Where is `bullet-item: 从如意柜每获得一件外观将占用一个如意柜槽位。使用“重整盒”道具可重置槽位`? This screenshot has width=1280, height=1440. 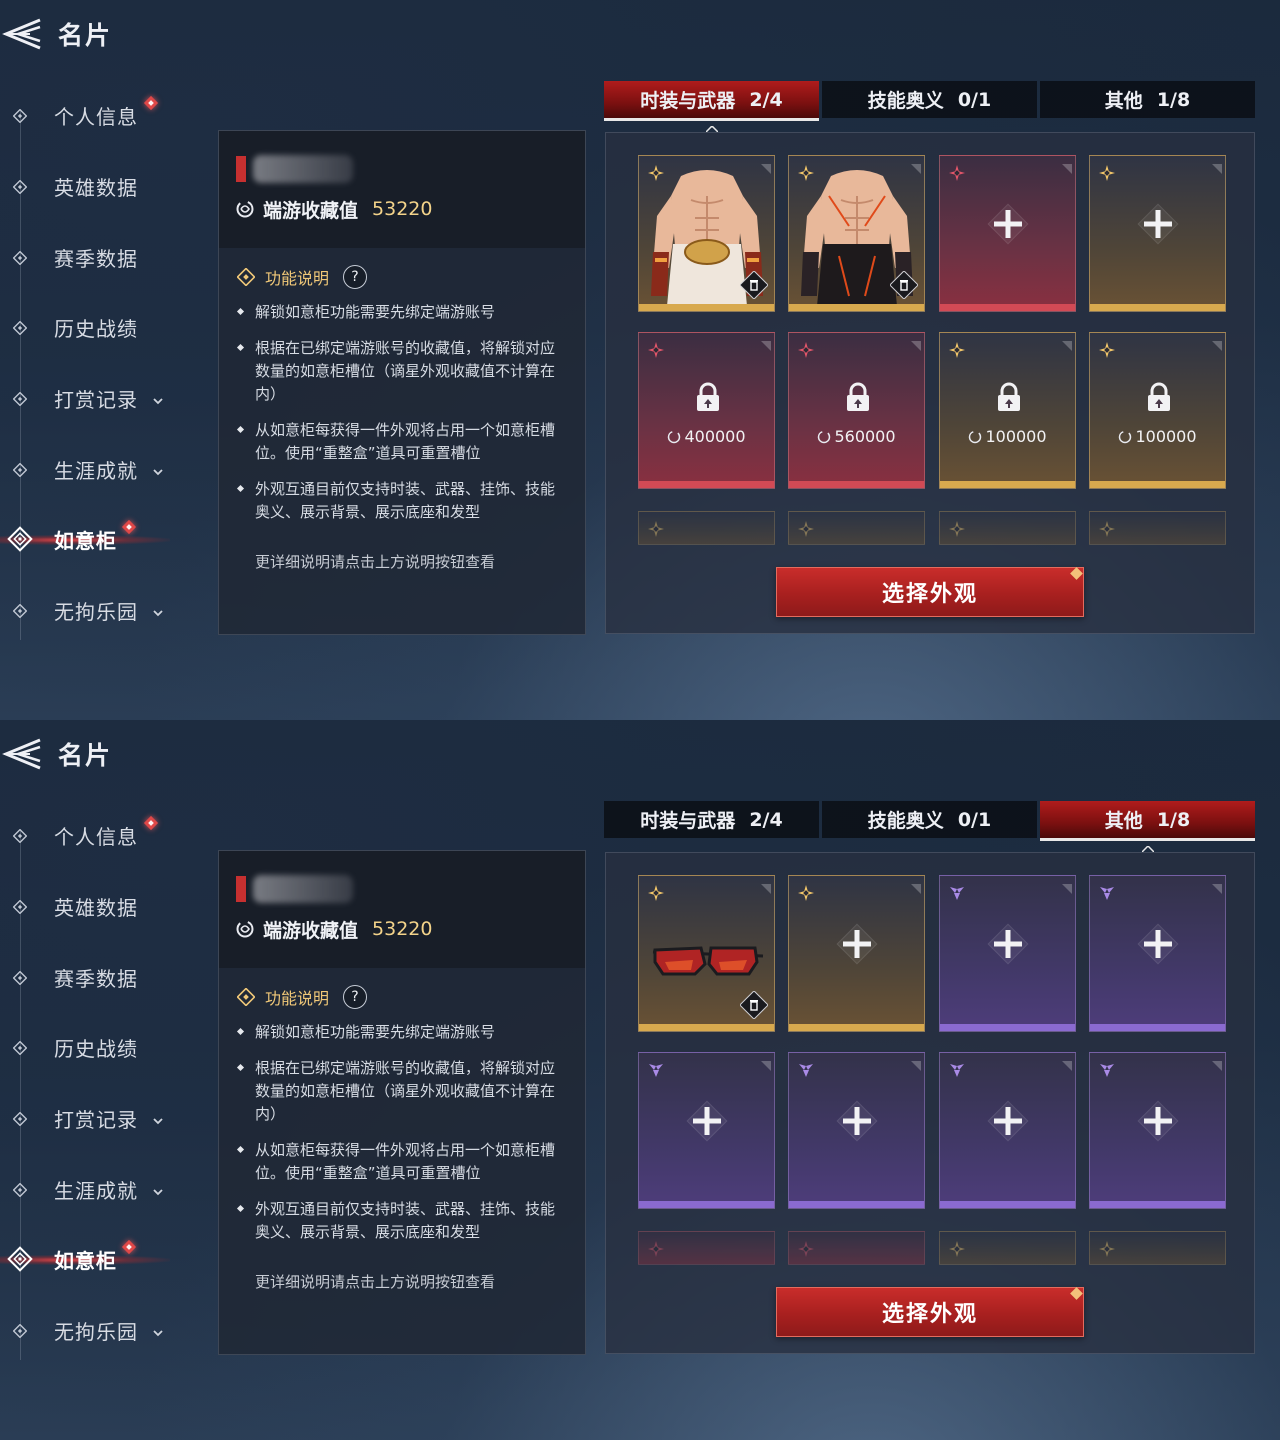
bullet-item: 从如意柜每获得一件外观将占用一个如意柜槽位。使用“重整盒”道具可重置槽位 is located at coordinates (402, 1162).